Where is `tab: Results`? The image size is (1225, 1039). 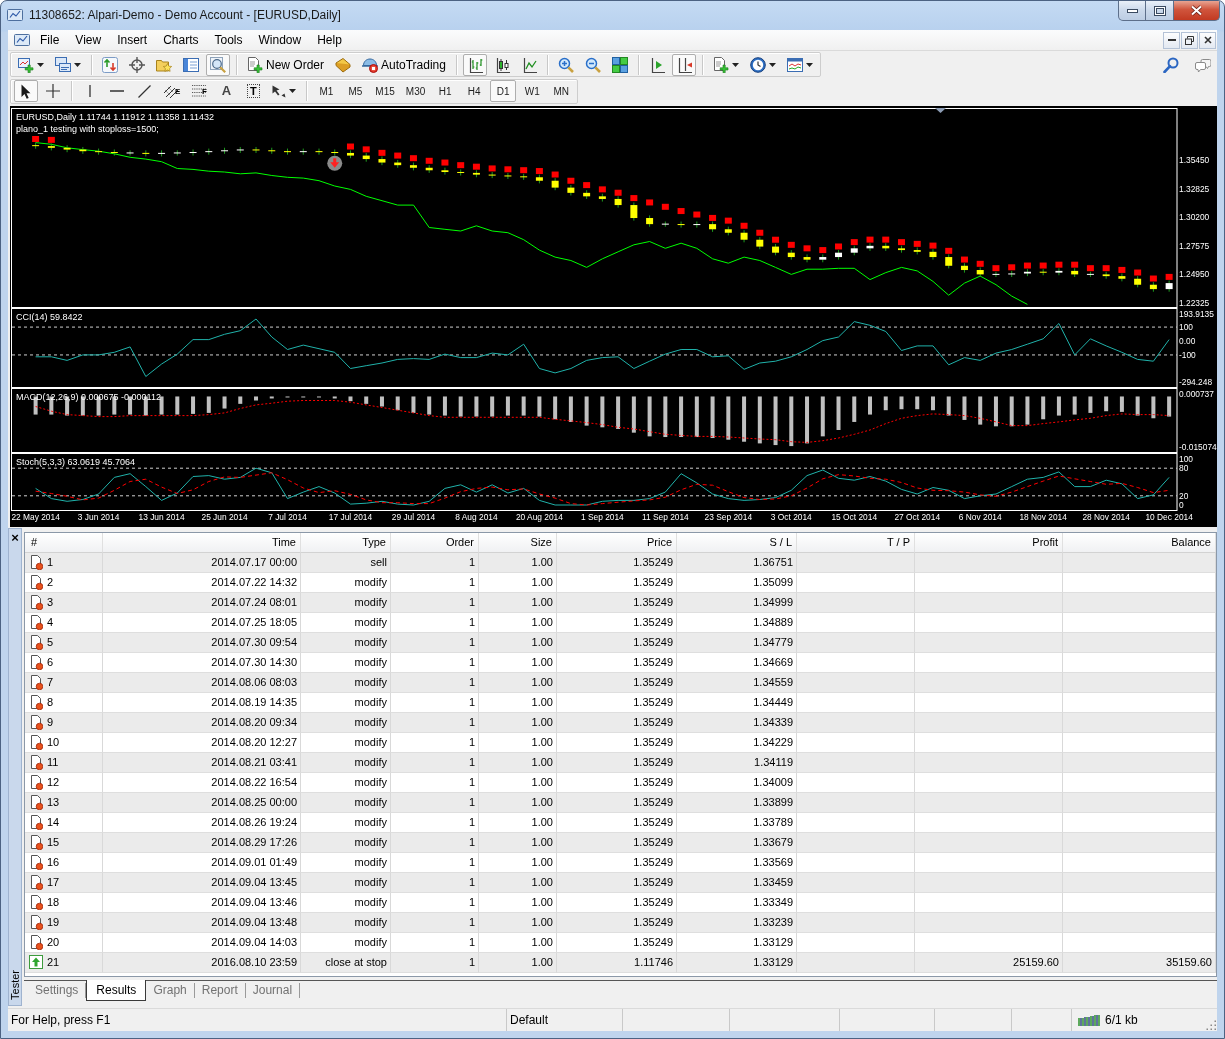 tab: Results is located at coordinates (116, 990).